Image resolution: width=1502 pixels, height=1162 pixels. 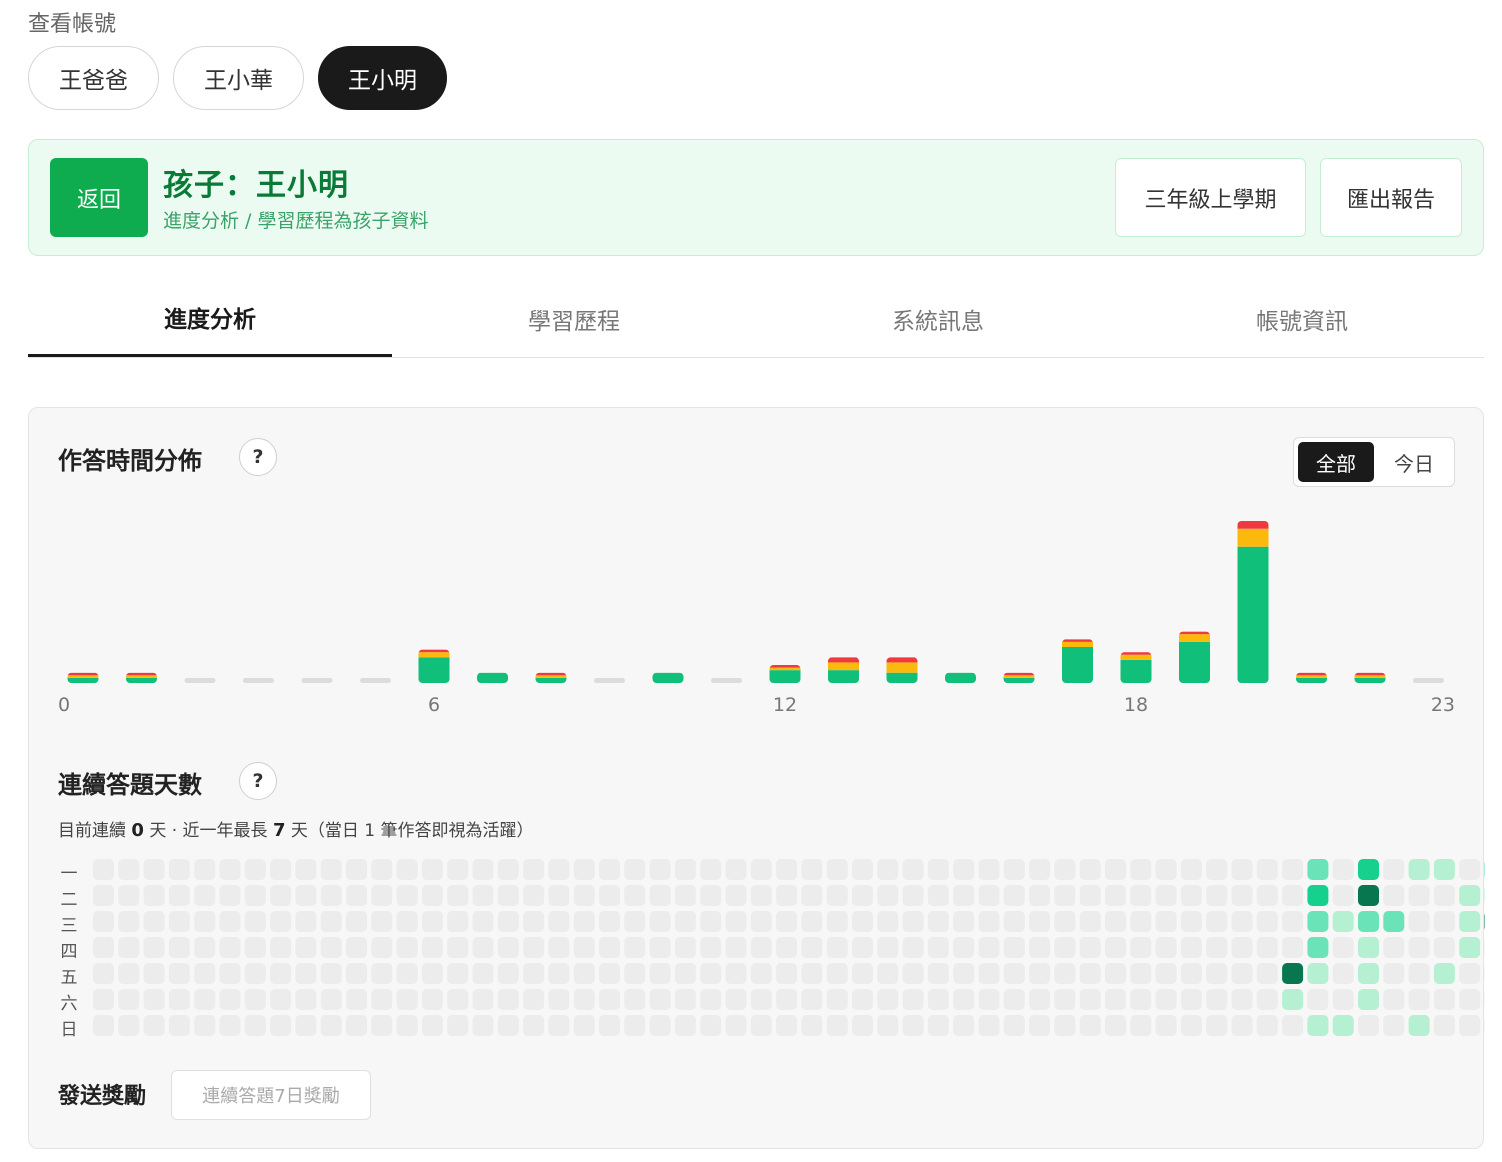 I want to click on back-button: 返回, so click(x=99, y=197).